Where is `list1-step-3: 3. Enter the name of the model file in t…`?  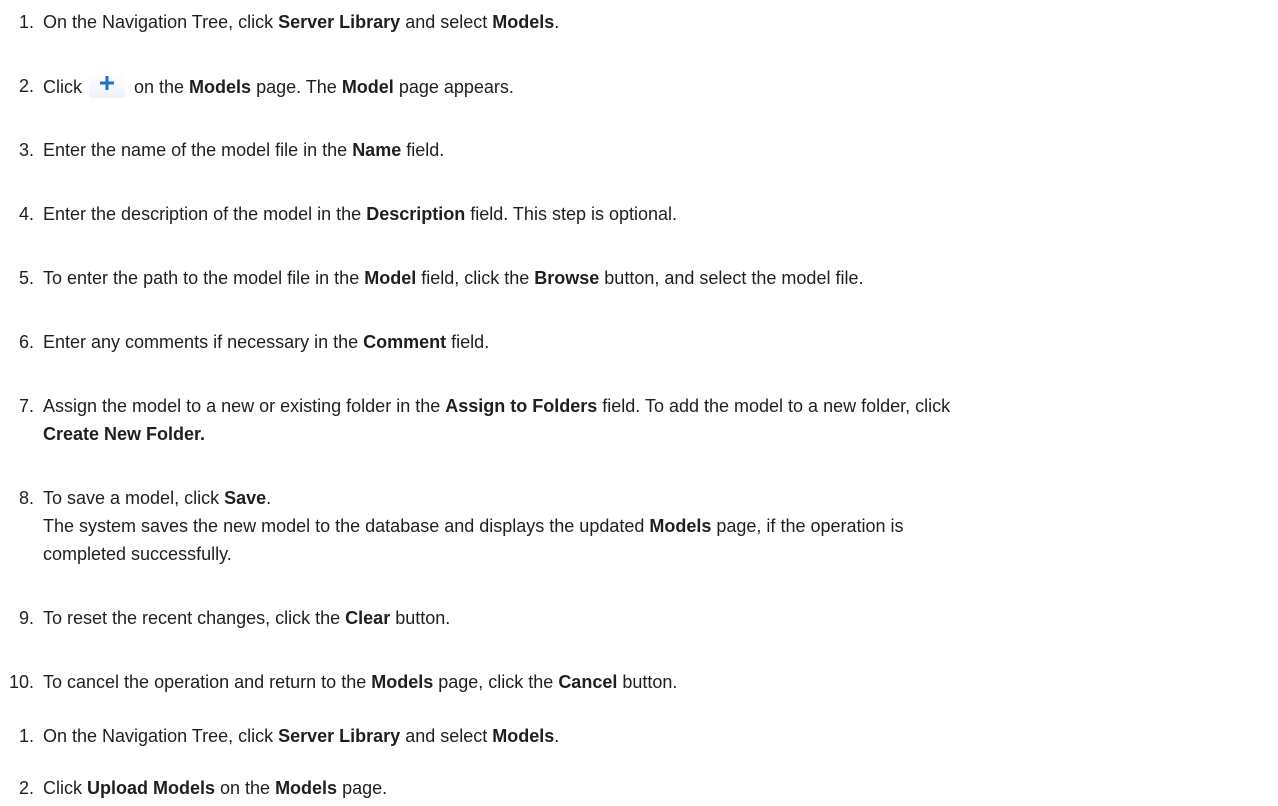
list1-step-3: 3. Enter the name of the model file in t… is located at coordinates (635, 150).